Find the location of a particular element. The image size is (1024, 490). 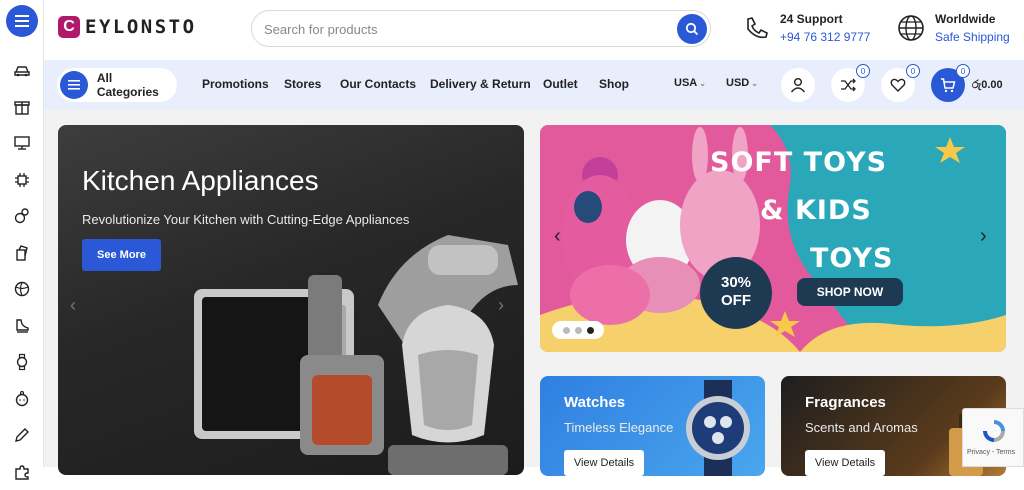

currency-value: USD is located at coordinates (737, 83).